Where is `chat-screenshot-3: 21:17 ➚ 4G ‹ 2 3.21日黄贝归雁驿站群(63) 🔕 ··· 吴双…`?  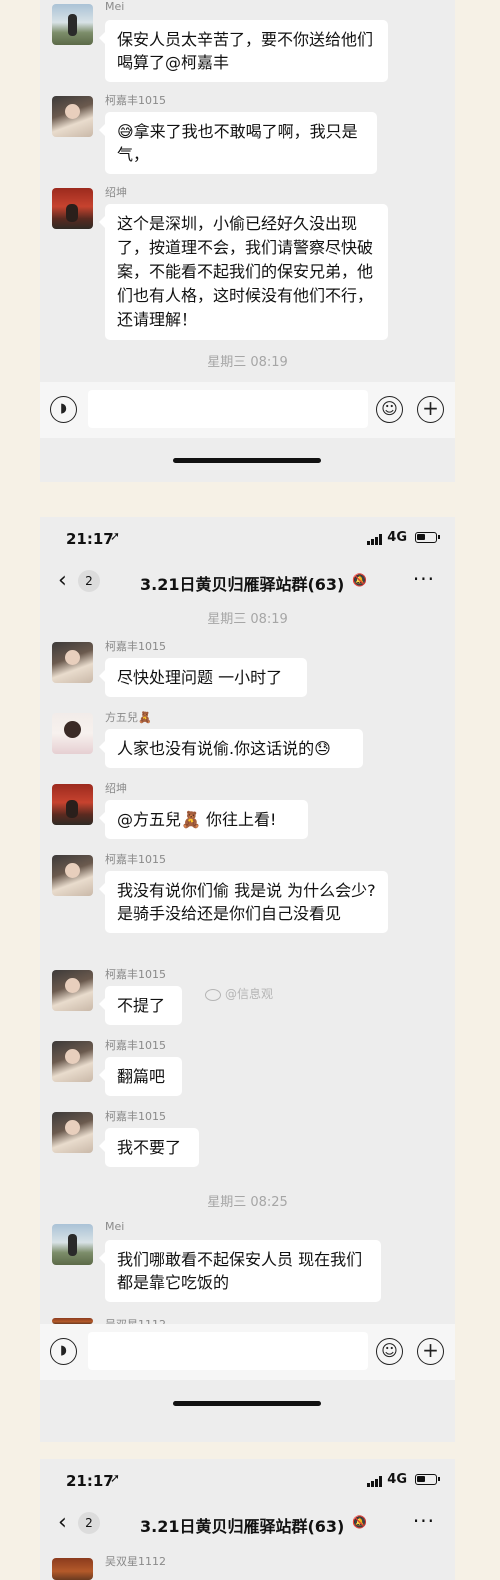
chat-screenshot-3: 21:17 ➚ 4G ‹ 2 3.21日黄贝归雁驿站群(63) 🔕 ··· 吴双… is located at coordinates (247, 1519).